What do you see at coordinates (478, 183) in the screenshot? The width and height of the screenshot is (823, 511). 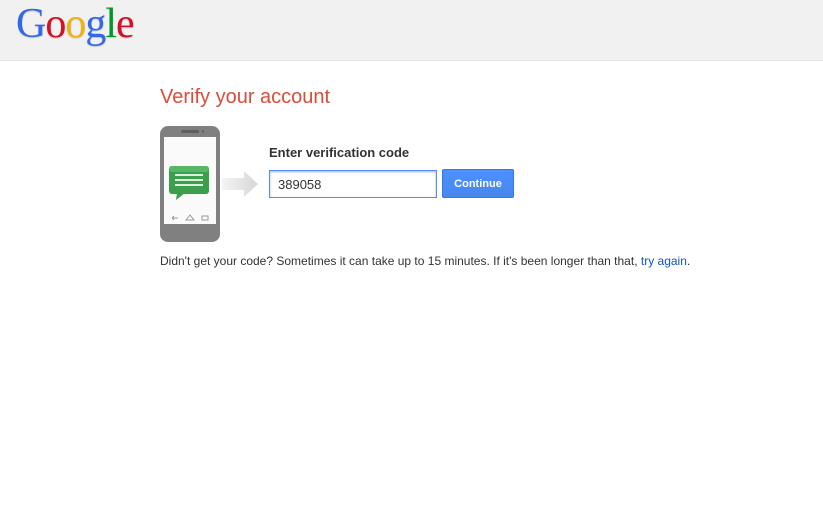 I see `continue-button: Continue` at bounding box center [478, 183].